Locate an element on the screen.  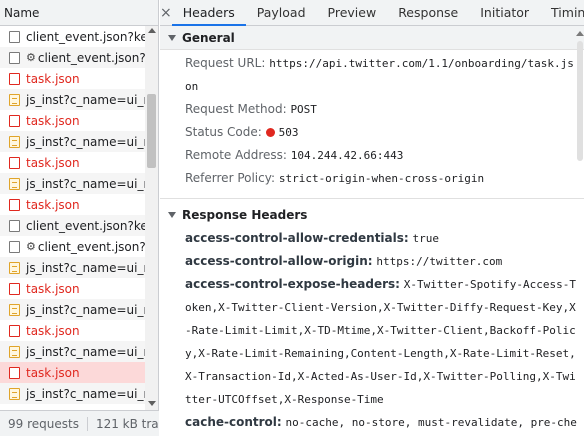
transferred-size: 121 kB tran is located at coordinates (127, 423).